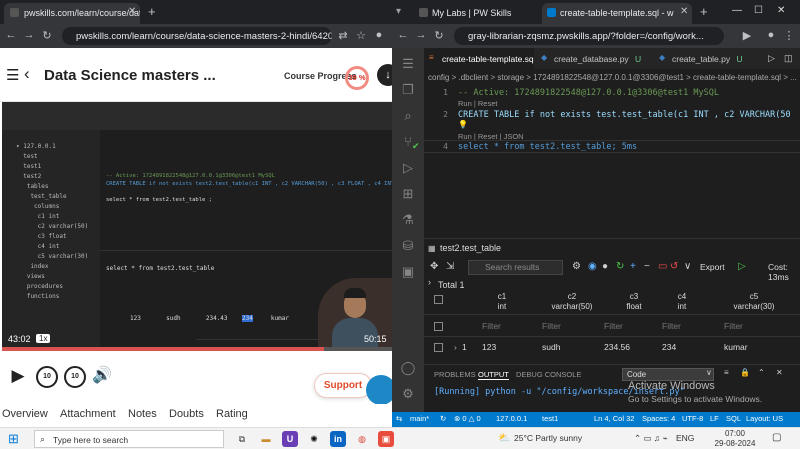  Describe the element at coordinates (474, 13) in the screenshot. I see `tab-my-labs: My Labs | PW Skills` at that location.